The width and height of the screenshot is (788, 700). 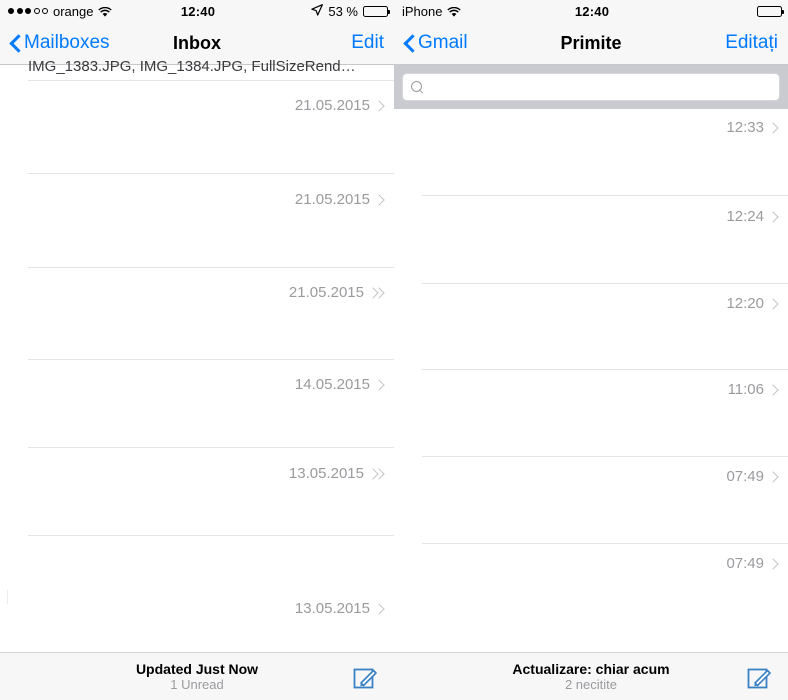 What do you see at coordinates (482, 43) in the screenshot?
I see `back-button-gmail: Gmail` at bounding box center [482, 43].